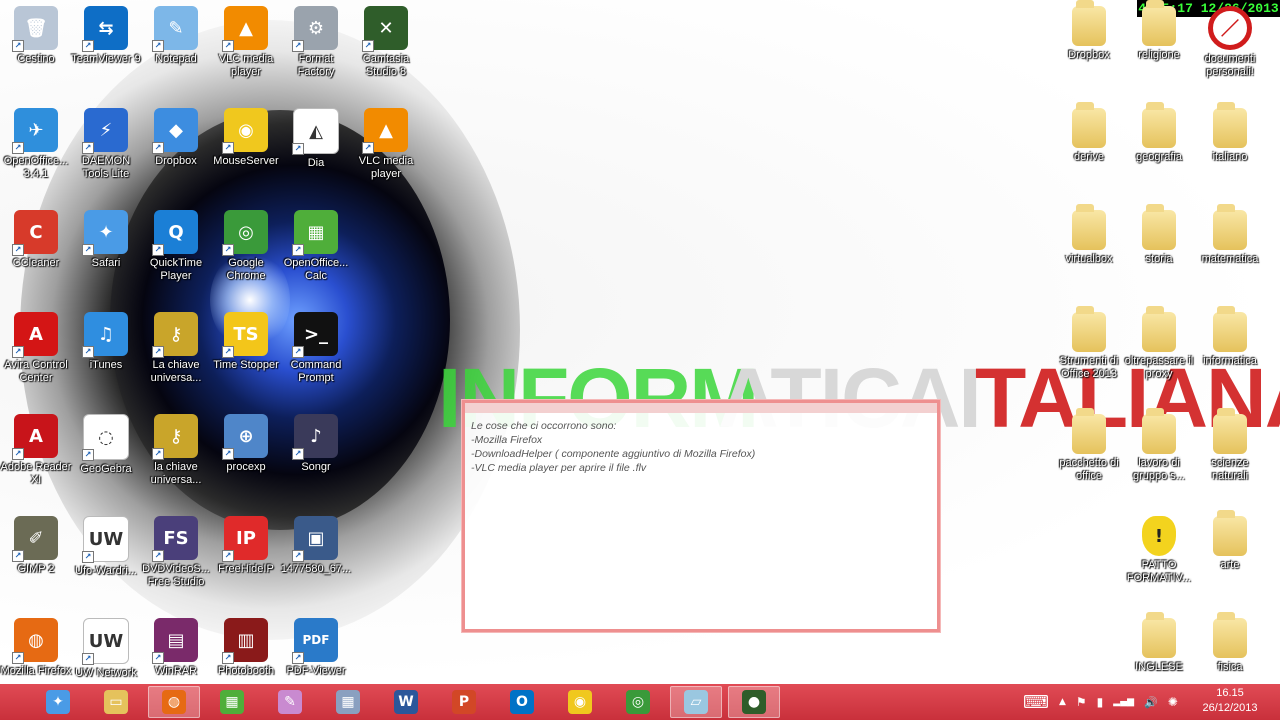  What do you see at coordinates (176, 552) in the screenshot?
I see `desktop-icon-dvdvideosoft: FS ↗ DVDVideoS... Free Studio` at bounding box center [176, 552].